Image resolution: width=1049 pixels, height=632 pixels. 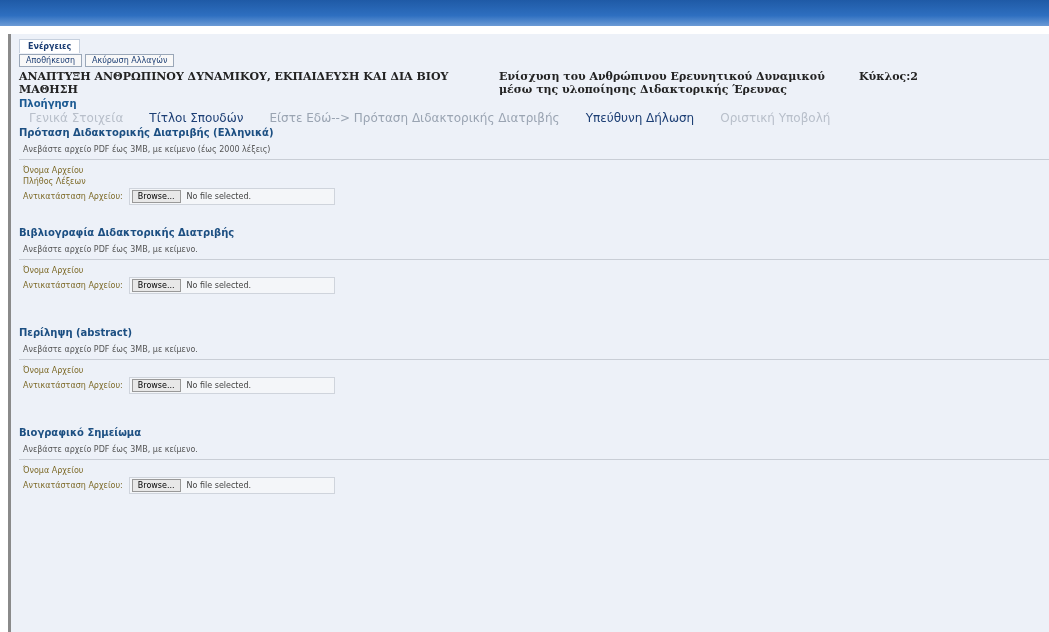 What do you see at coordinates (234, 83) in the screenshot?
I see `program-title: ΑΝΑΠΤΥΞΗ ΑΝΘΡΩΠΙΝΟΥ ΔΥΝΑΜΙΚΟΥ, ΕΚΠΑΙΔΕΥΣΗ ΚΑΙ ΔΙΑ ΒΙΟΥ ΜΑΘΗΣΗ` at bounding box center [234, 83].